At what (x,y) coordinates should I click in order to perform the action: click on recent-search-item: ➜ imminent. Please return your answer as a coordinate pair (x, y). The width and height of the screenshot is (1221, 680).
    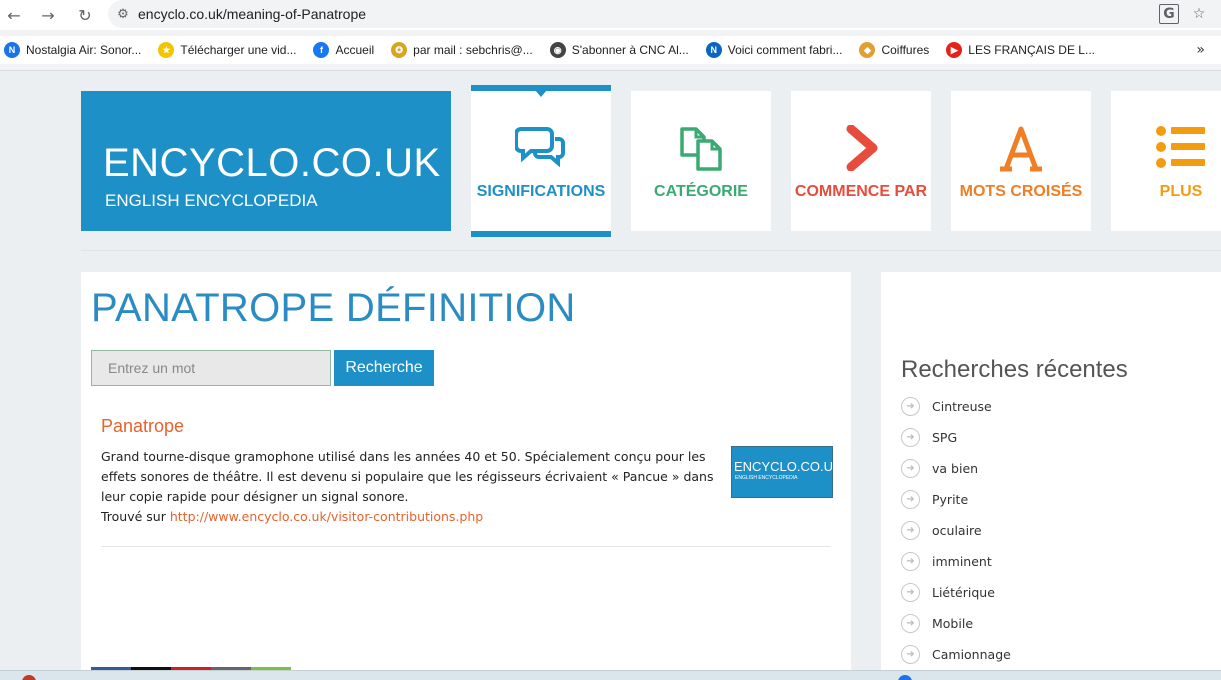
    Looking at the image, I should click on (956, 561).